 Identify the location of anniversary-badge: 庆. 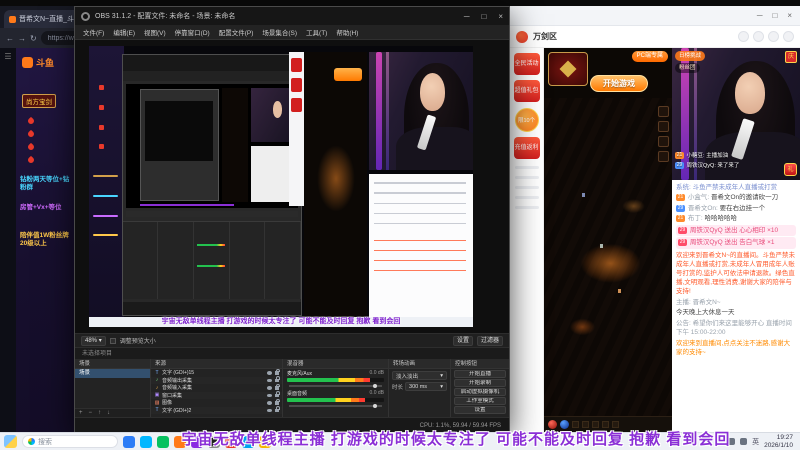
(791, 57).